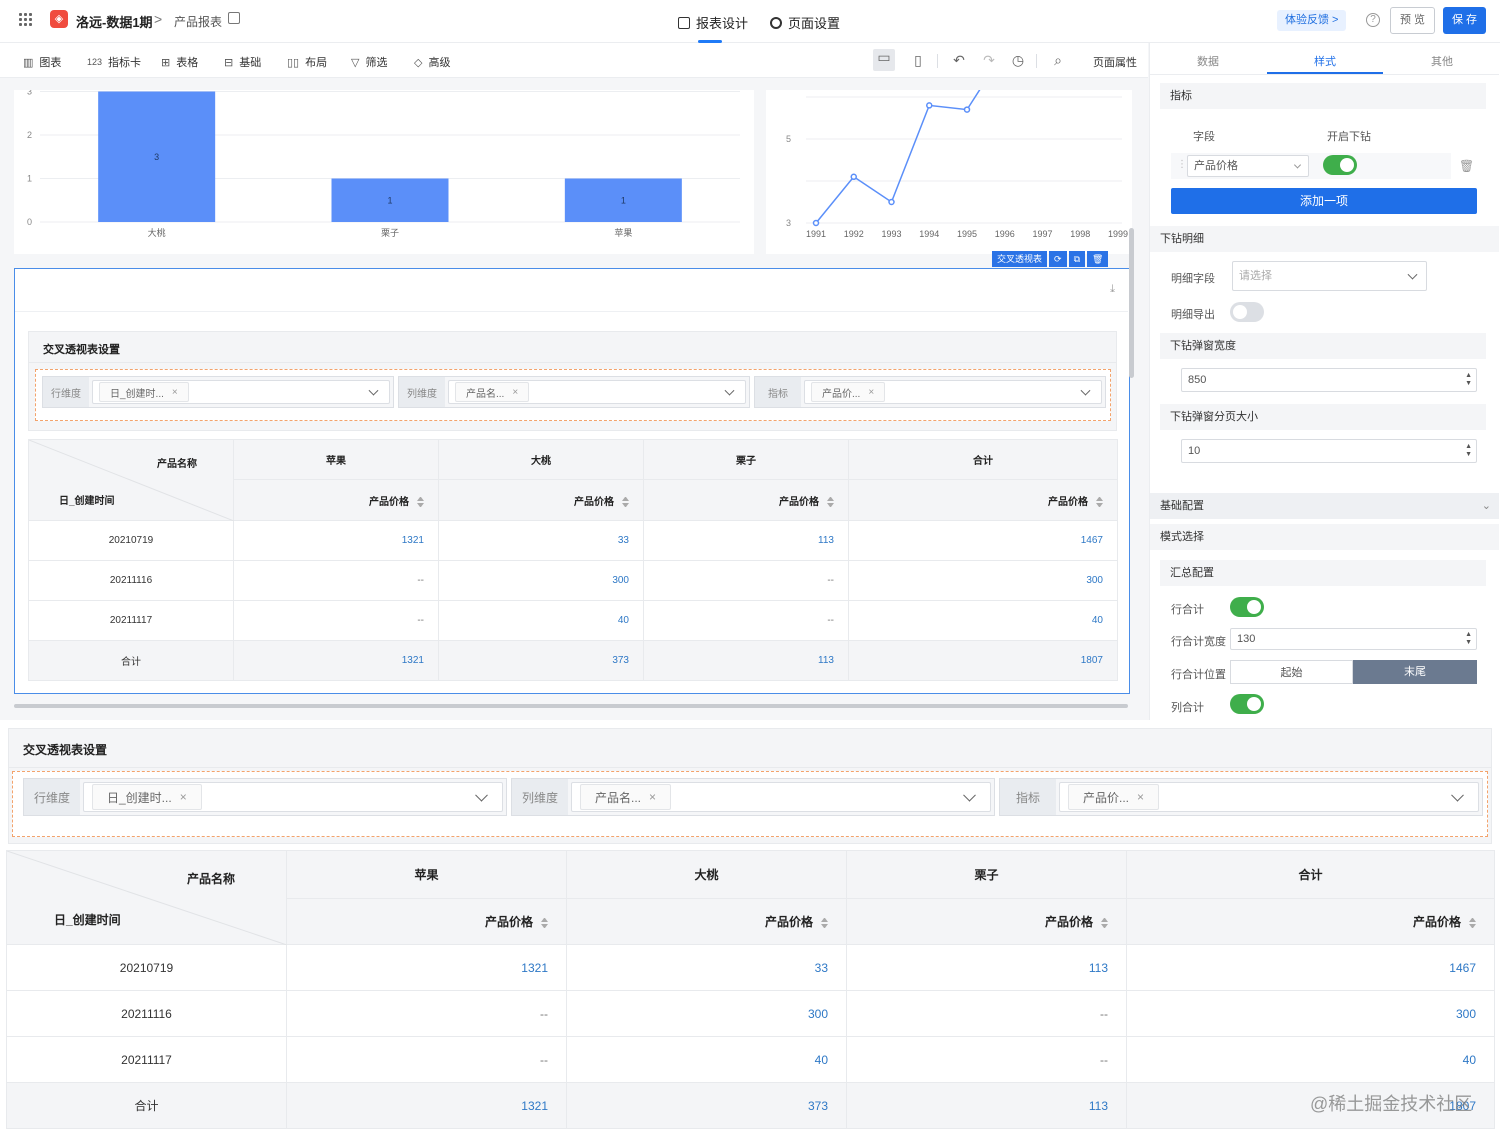 The height and width of the screenshot is (1143, 1500). Describe the element at coordinates (1018, 60) in the screenshot. I see `history-icon: ◷` at that location.